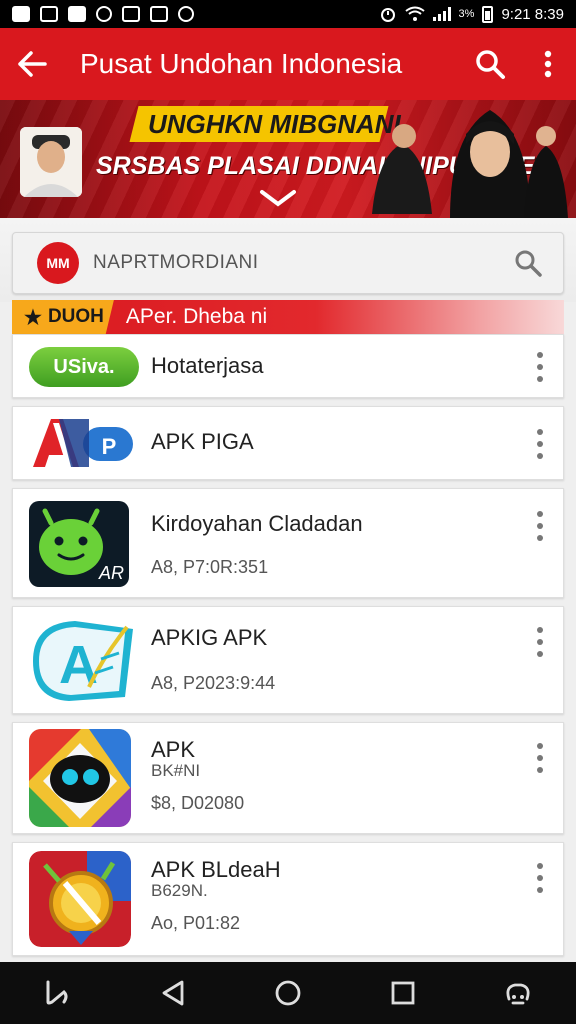  I want to click on arrow-left-icon, so click(32, 64).